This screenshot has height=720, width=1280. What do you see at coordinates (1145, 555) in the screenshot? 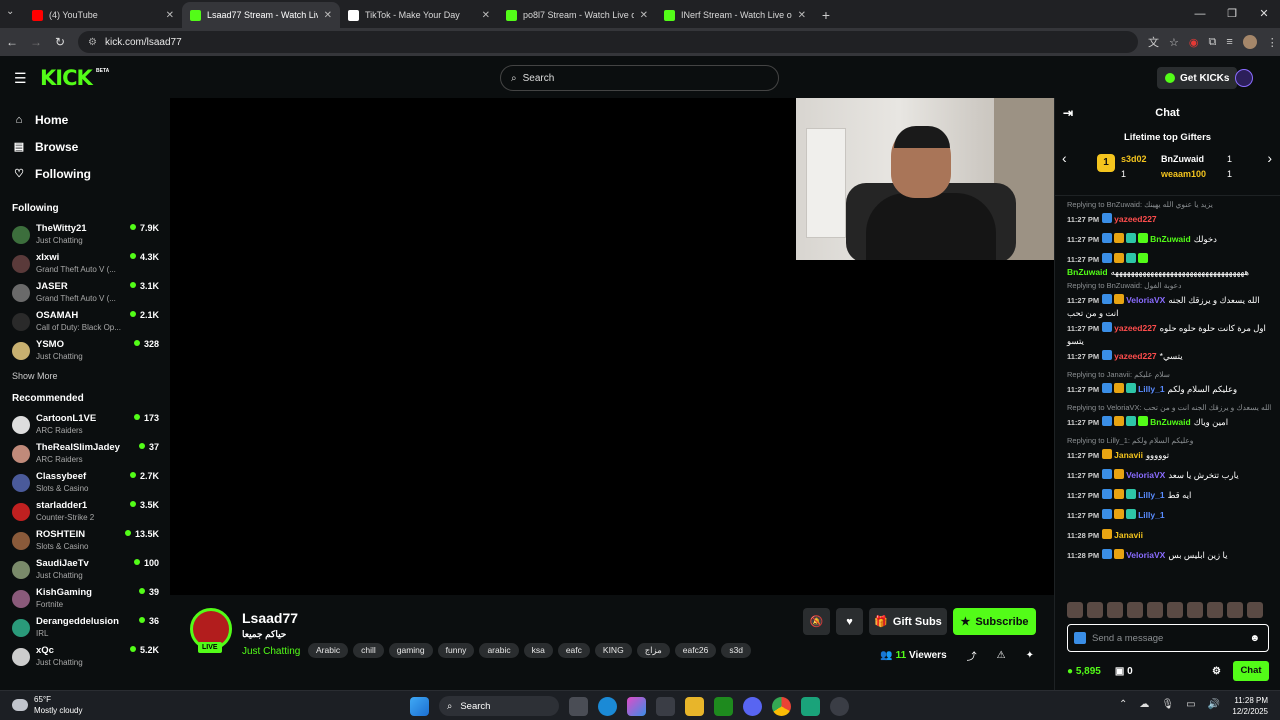
I see `message-username: VeloriaVX` at bounding box center [1145, 555].